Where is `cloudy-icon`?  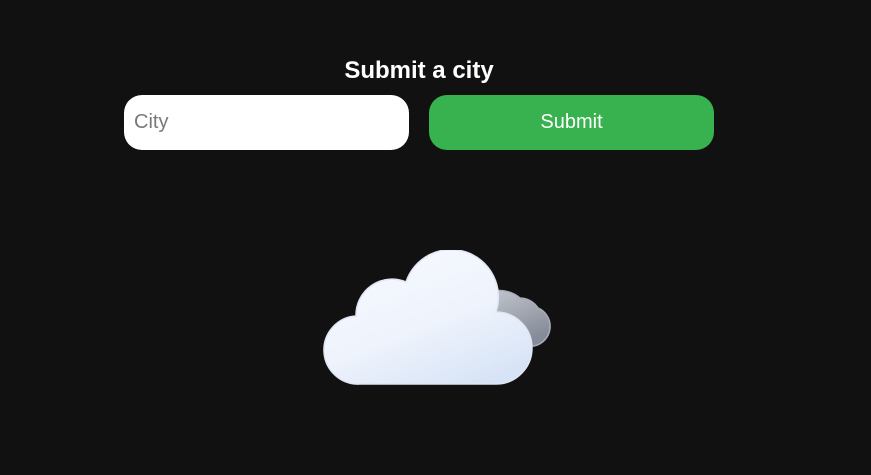 cloudy-icon is located at coordinates (437, 317).